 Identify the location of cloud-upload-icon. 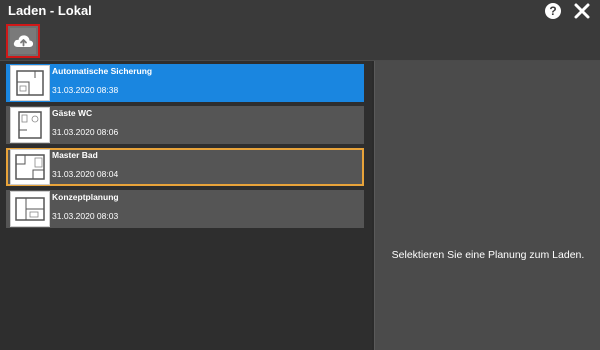
(23, 41).